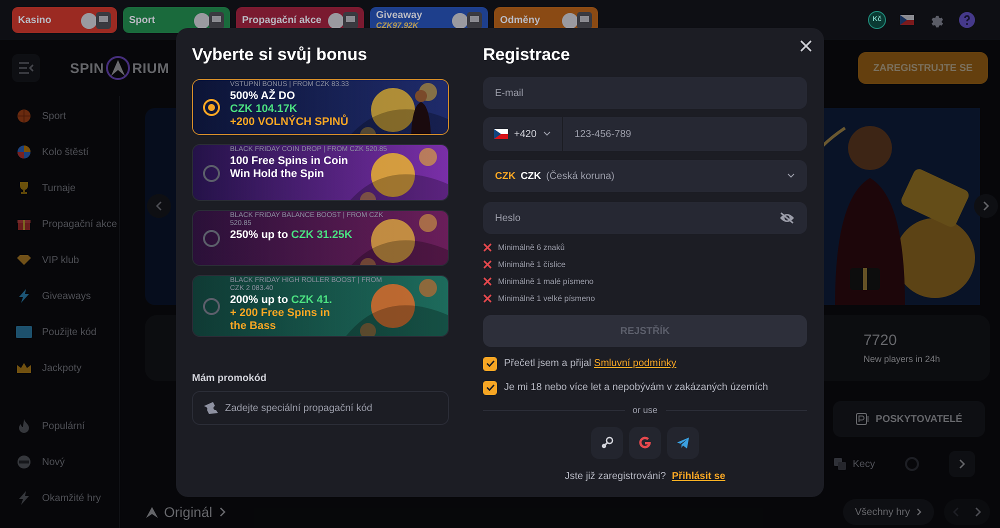  What do you see at coordinates (67, 188) in the screenshot?
I see `sidebar-item: Turnaje` at bounding box center [67, 188].